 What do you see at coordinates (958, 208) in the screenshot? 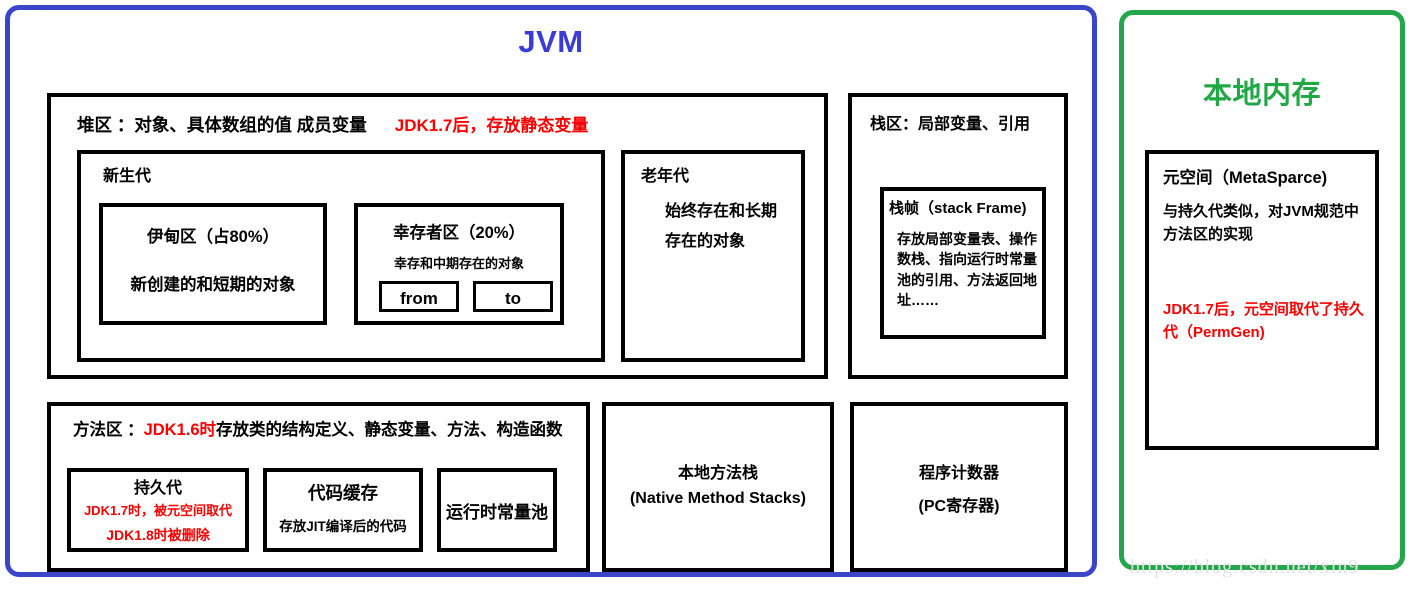
I see `stack-frame-title: 栈帧（stack Frame)` at bounding box center [958, 208].